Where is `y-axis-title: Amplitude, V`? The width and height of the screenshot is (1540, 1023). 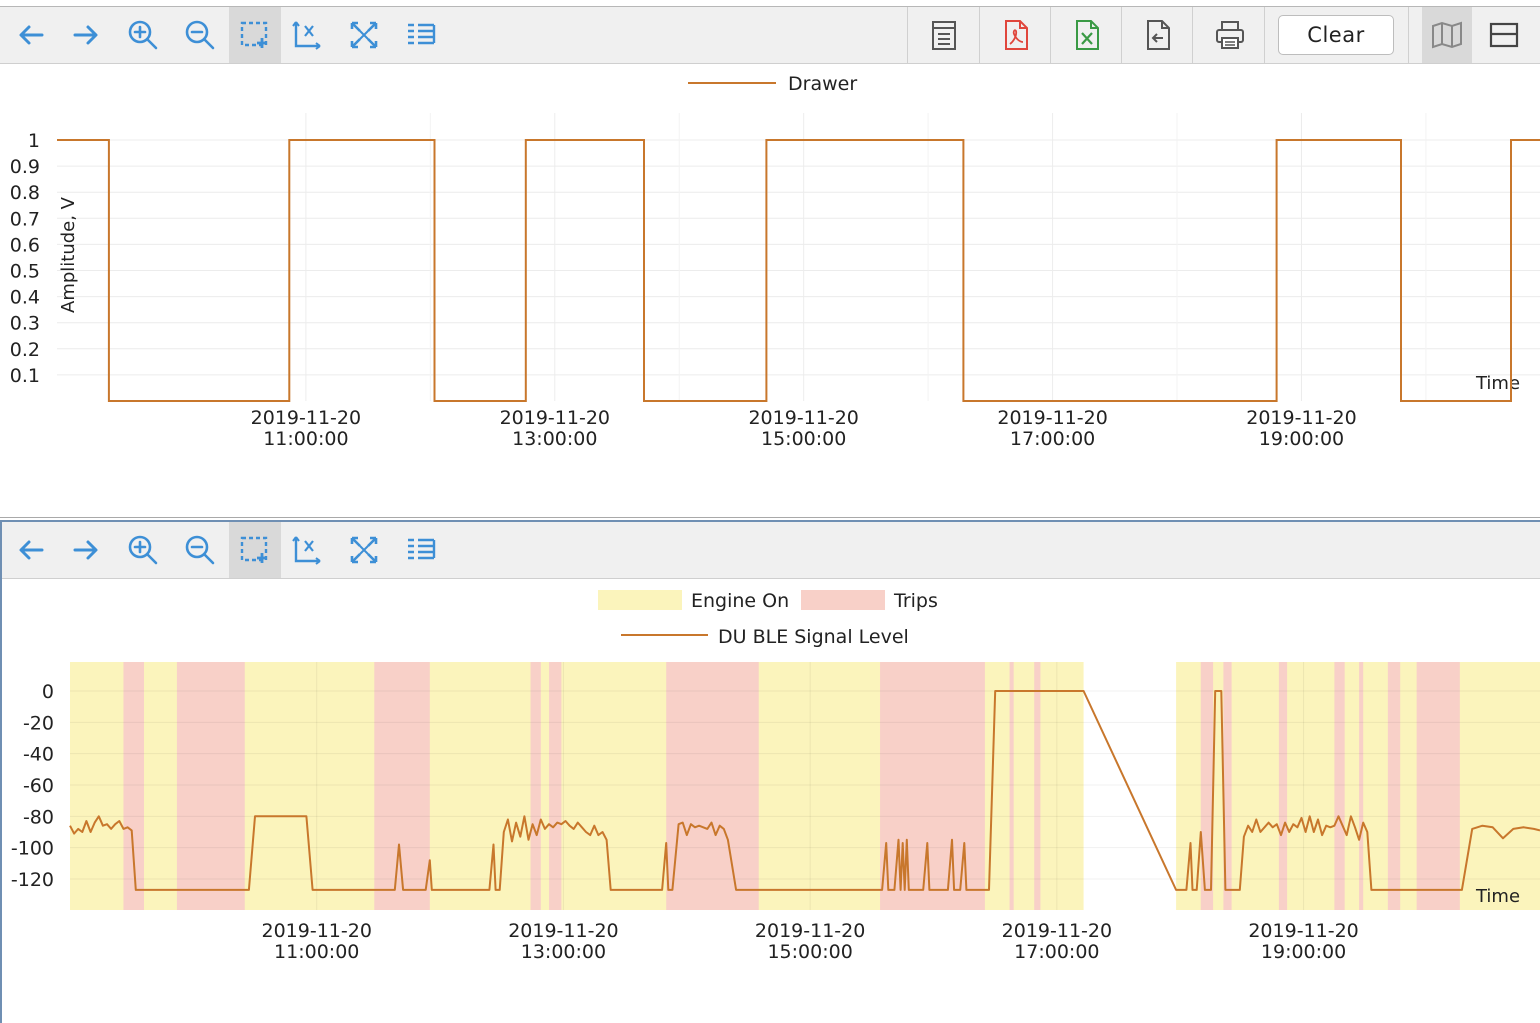
y-axis-title: Amplitude, V is located at coordinates (68, 254).